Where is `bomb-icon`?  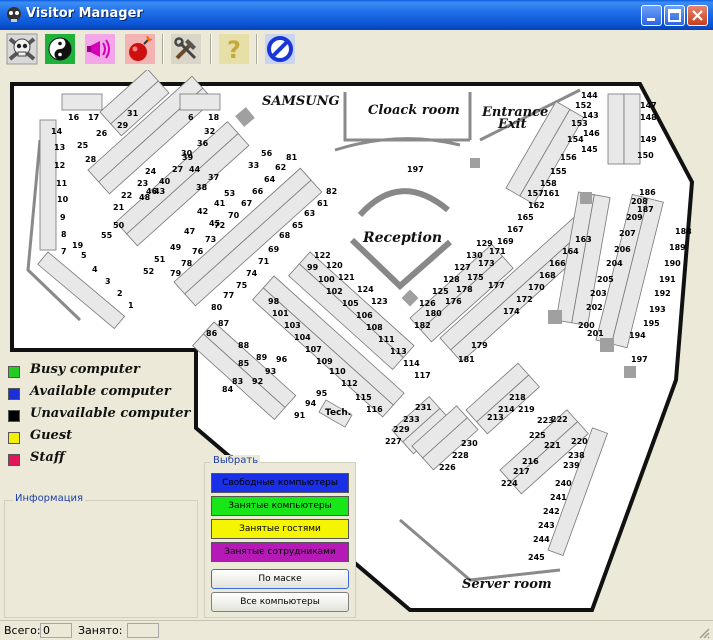 bomb-icon is located at coordinates (140, 49).